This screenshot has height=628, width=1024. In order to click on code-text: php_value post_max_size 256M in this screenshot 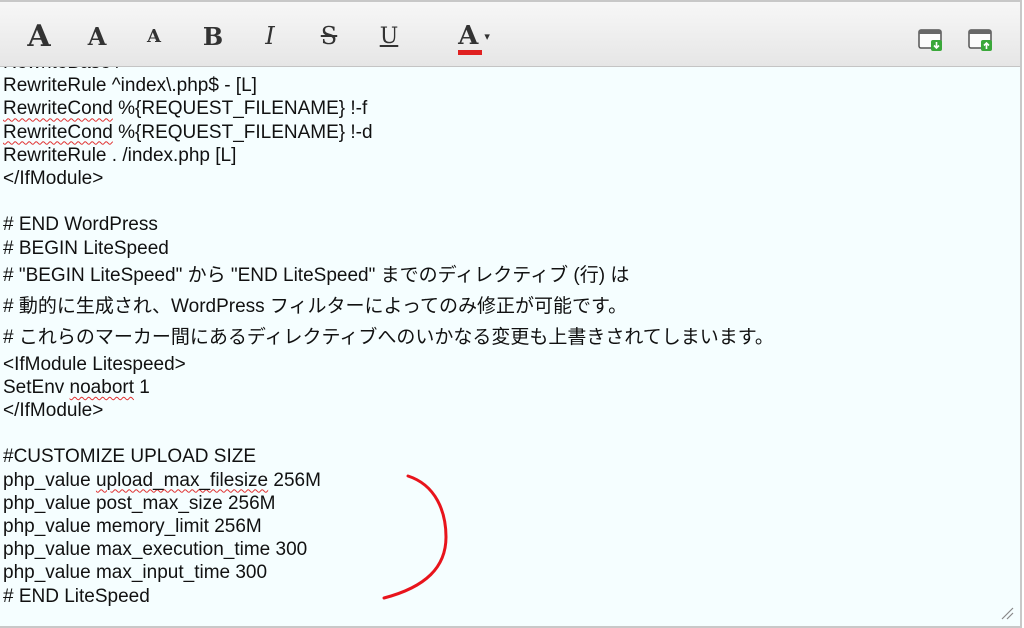, I will do `click(139, 503)`.